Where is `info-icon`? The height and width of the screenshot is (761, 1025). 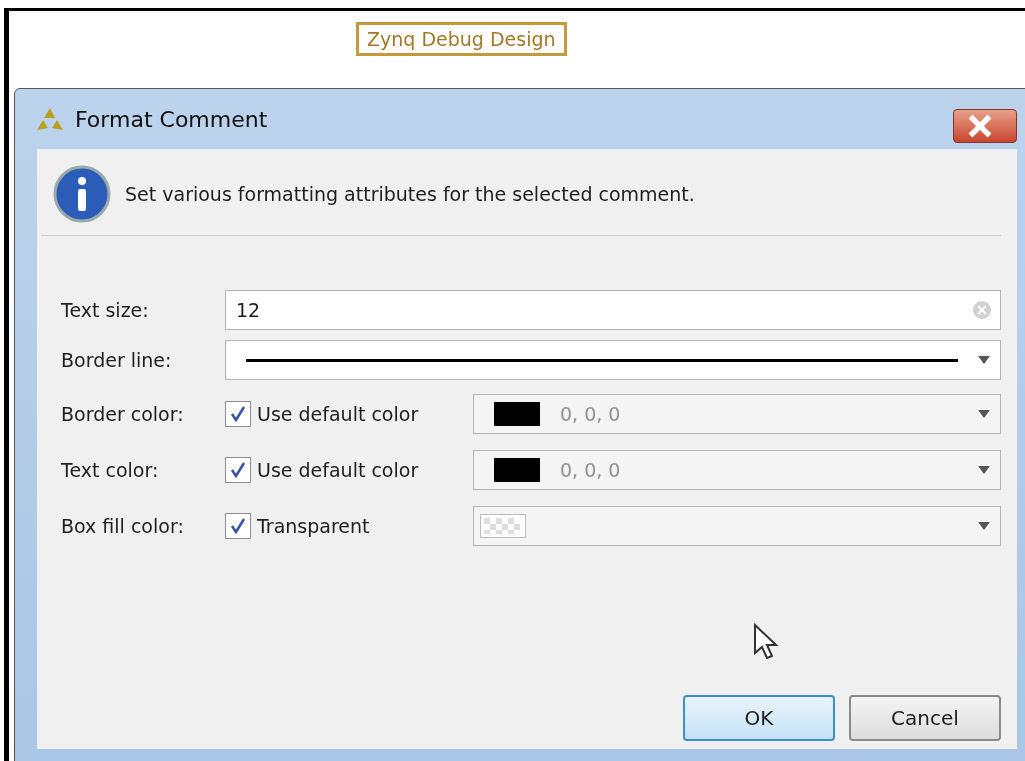 info-icon is located at coordinates (82, 194).